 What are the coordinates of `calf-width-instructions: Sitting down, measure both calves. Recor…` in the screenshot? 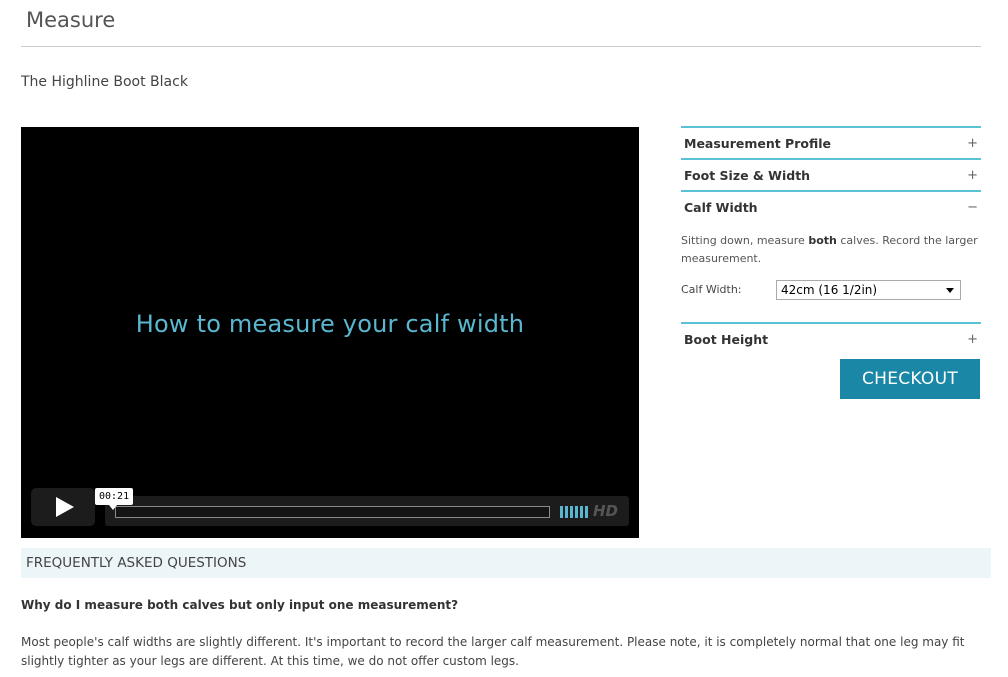 It's located at (829, 249).